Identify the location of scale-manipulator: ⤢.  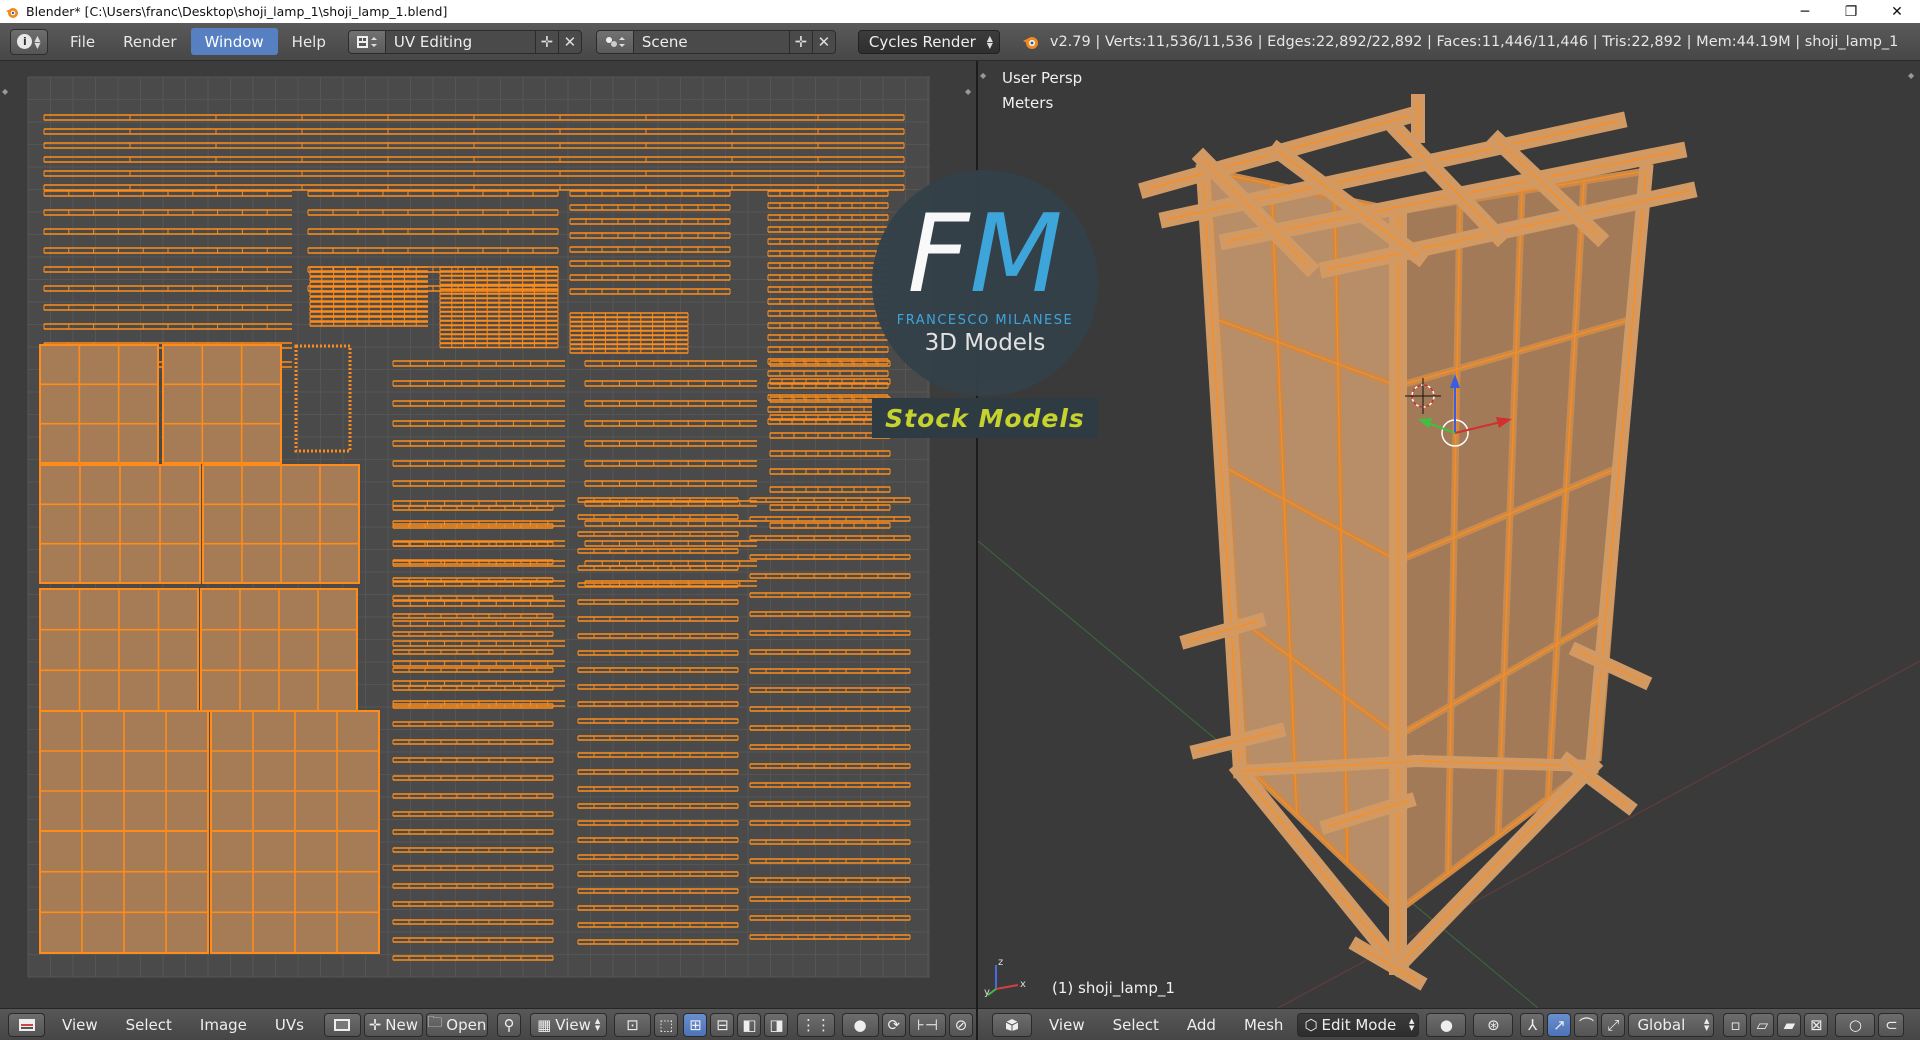
(1613, 1024).